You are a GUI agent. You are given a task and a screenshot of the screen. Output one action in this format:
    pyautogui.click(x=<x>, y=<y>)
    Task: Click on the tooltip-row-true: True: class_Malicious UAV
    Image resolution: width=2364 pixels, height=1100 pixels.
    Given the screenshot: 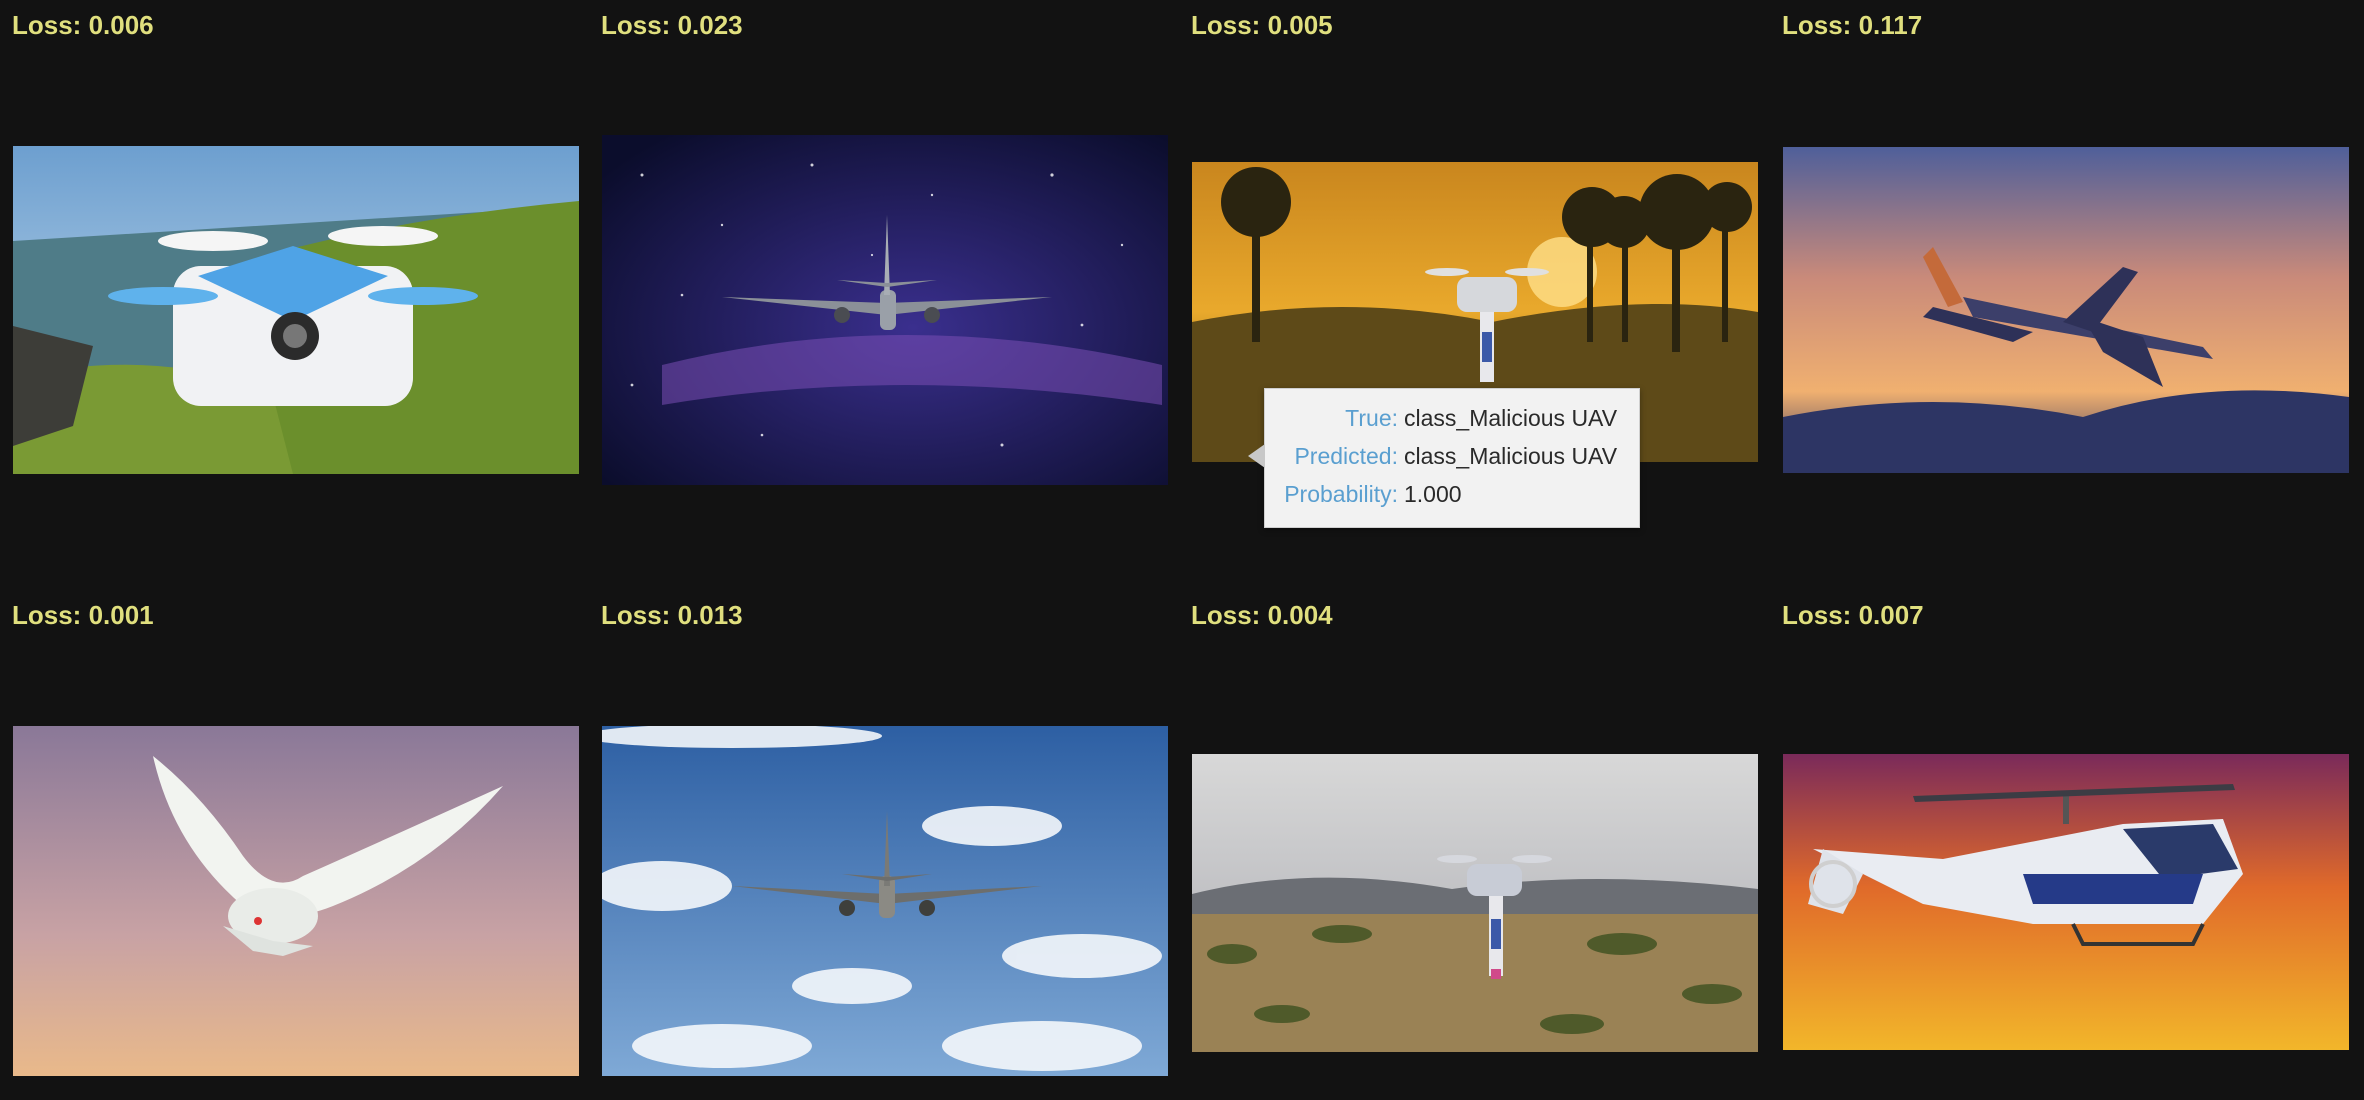 What is the action you would take?
    pyautogui.click(x=1447, y=420)
    